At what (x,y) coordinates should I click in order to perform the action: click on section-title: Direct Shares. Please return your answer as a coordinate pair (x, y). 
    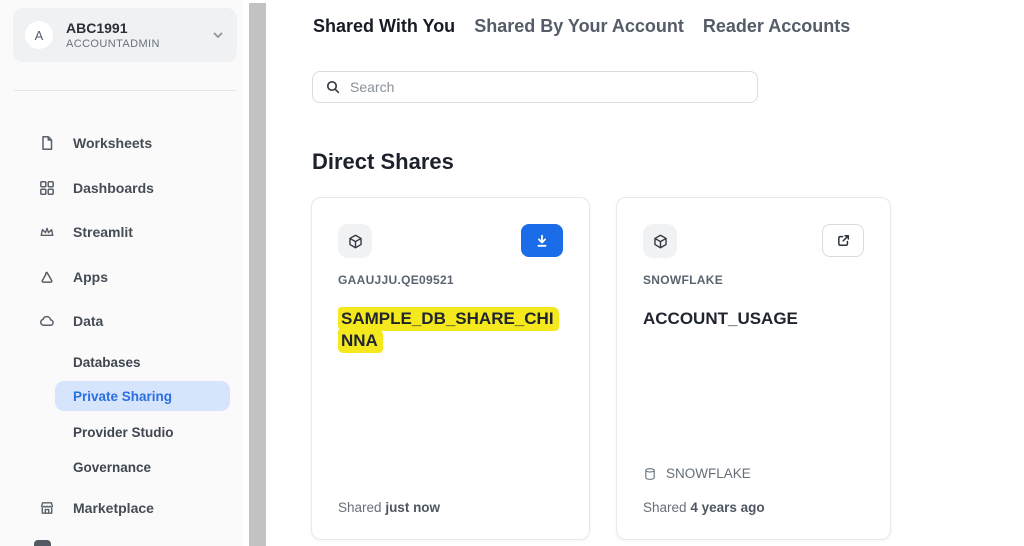
    Looking at the image, I should click on (383, 161).